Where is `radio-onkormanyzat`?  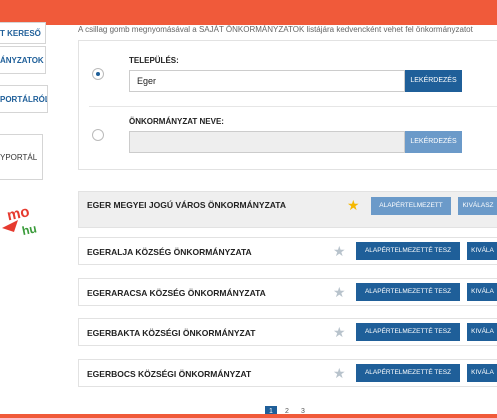
radio-onkormanyzat is located at coordinates (98, 135).